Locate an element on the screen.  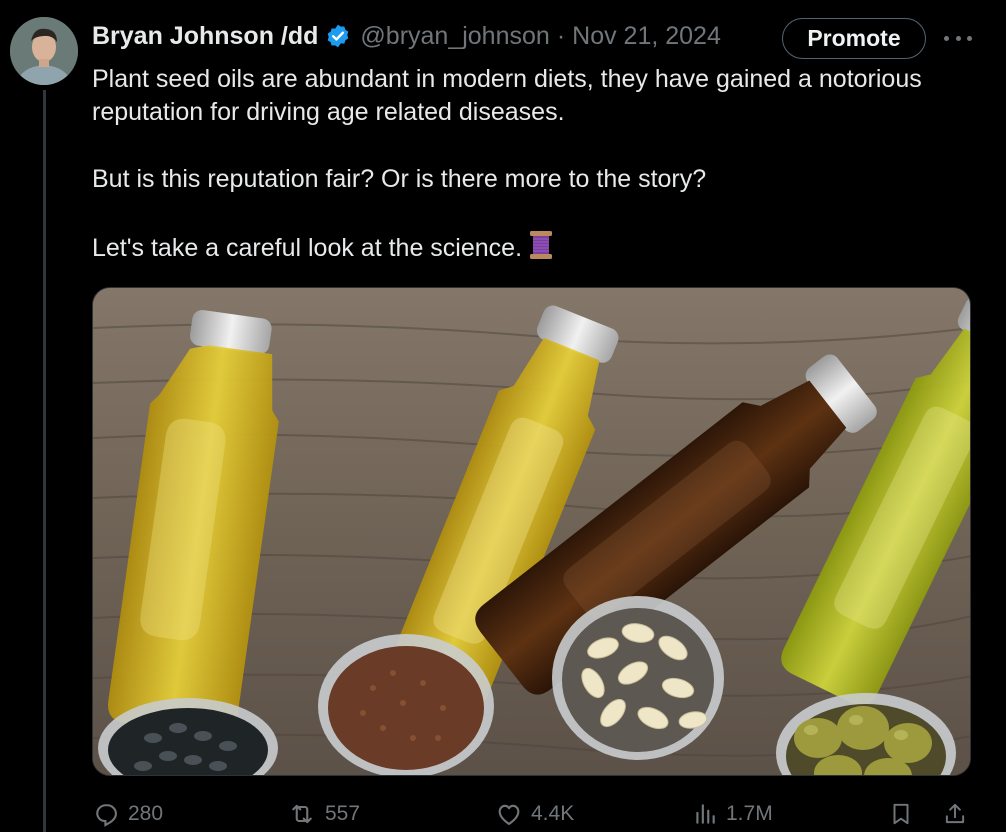
promote-button: Promote is located at coordinates (854, 38).